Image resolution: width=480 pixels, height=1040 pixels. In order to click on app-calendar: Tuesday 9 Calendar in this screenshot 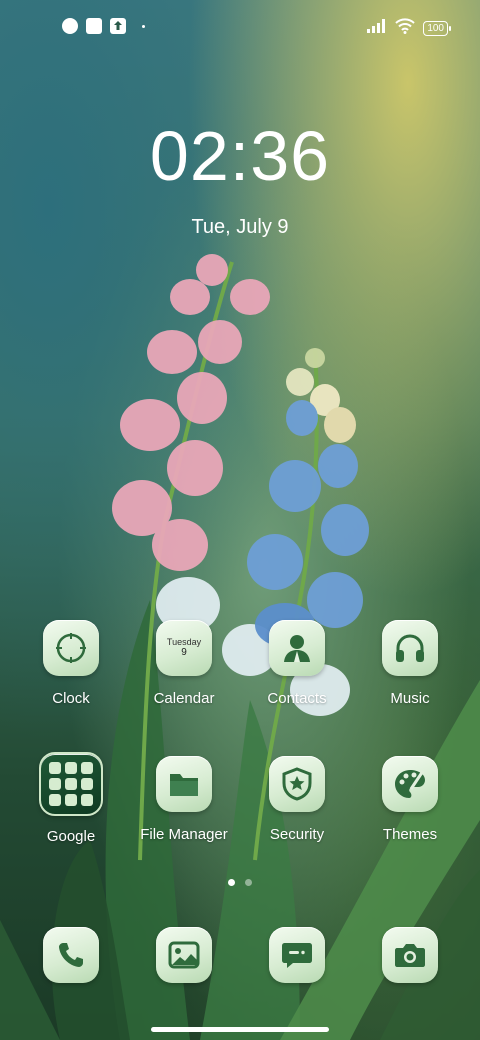, I will do `click(184, 663)`.